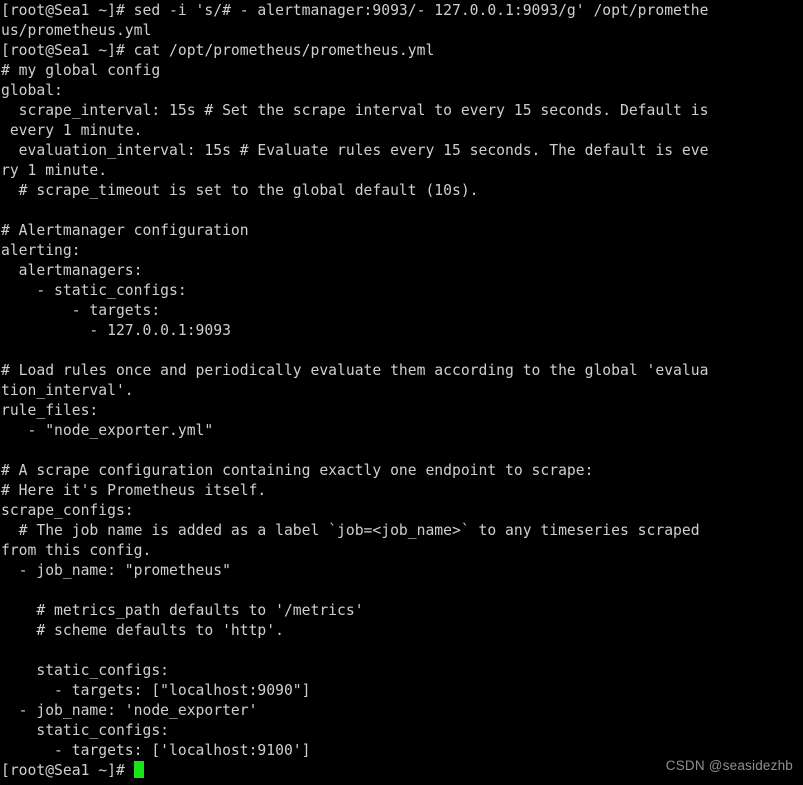 The image size is (803, 785). What do you see at coordinates (72, 270) in the screenshot?
I see `terminal-line: alertmanagers:` at bounding box center [72, 270].